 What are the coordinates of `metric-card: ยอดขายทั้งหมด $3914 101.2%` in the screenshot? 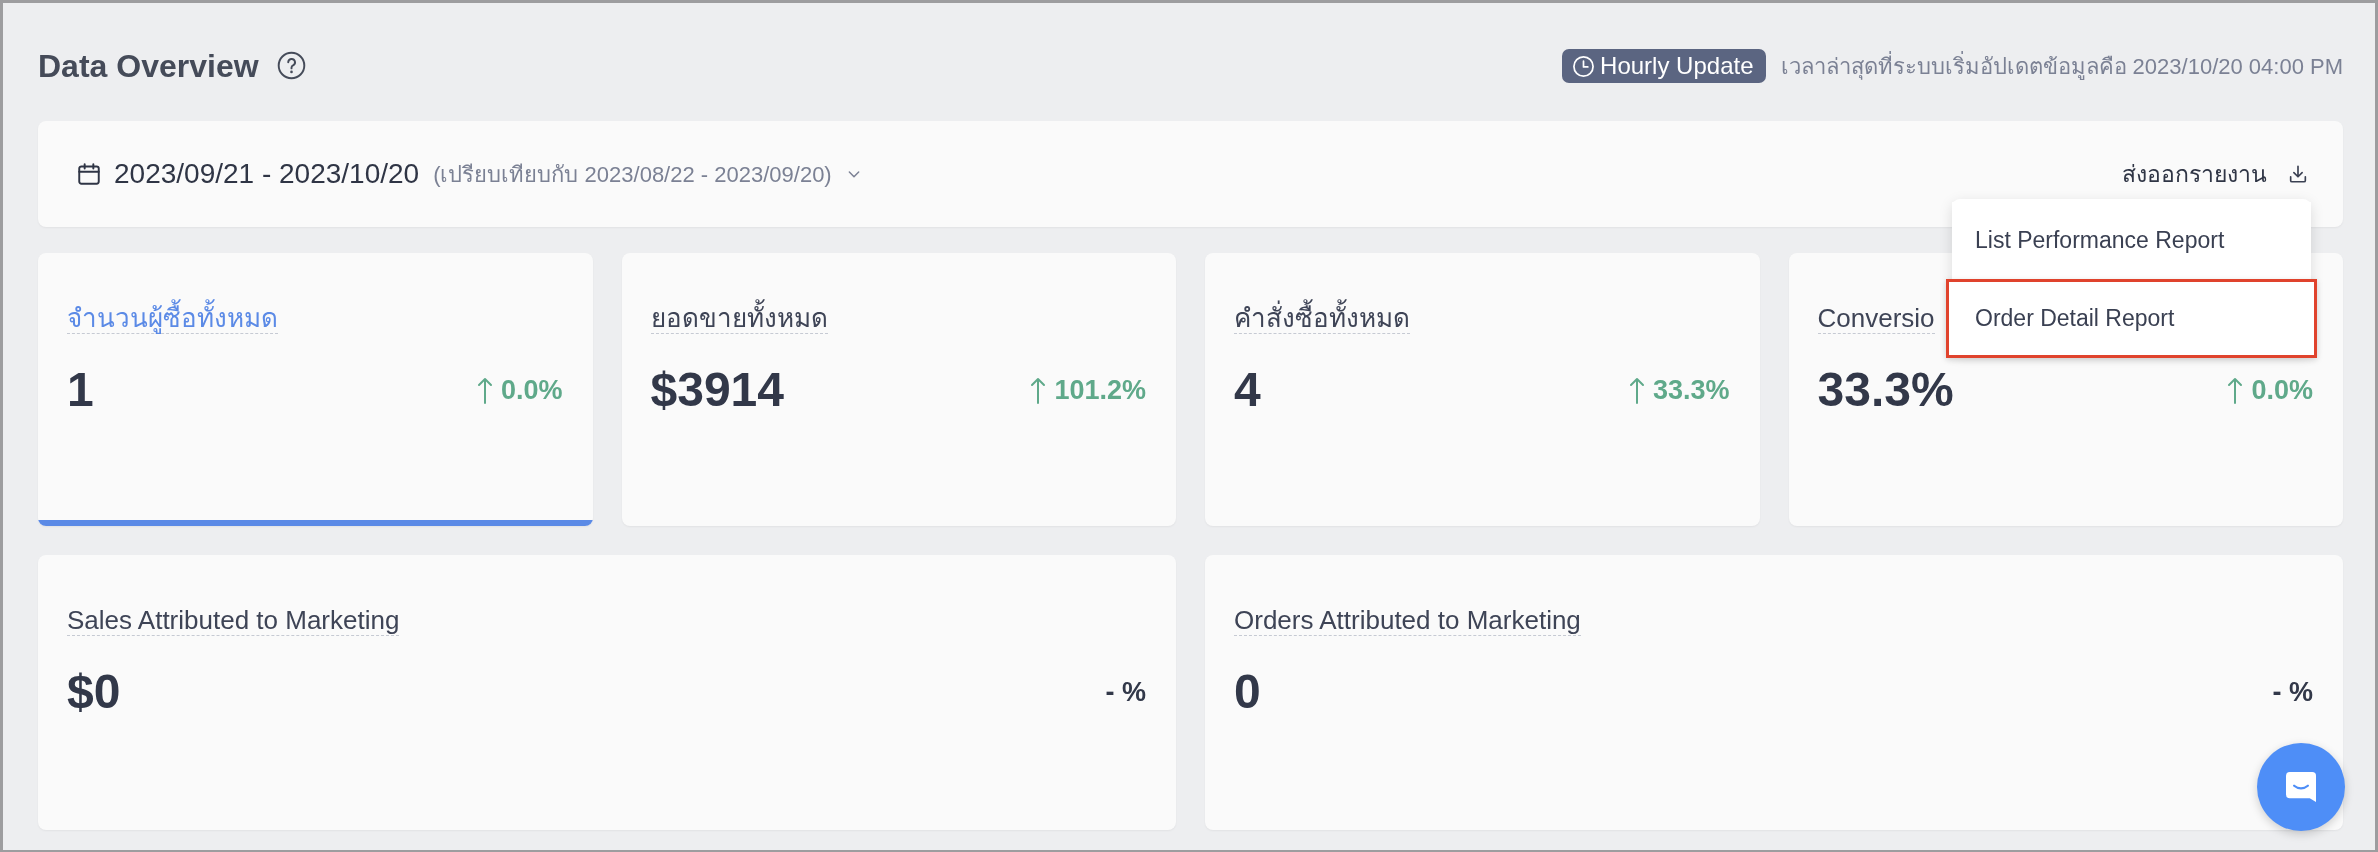 It's located at (898, 389).